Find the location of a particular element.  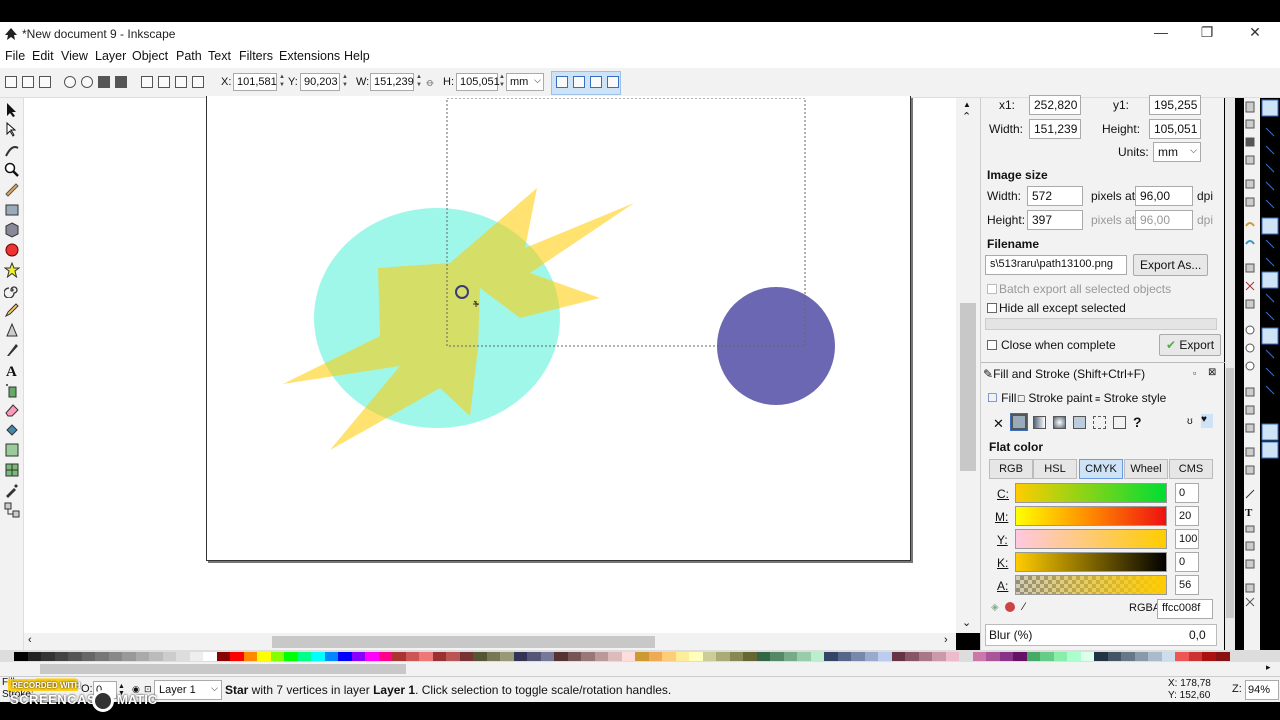

horizontal-scroll-thumb is located at coordinates (463, 642).